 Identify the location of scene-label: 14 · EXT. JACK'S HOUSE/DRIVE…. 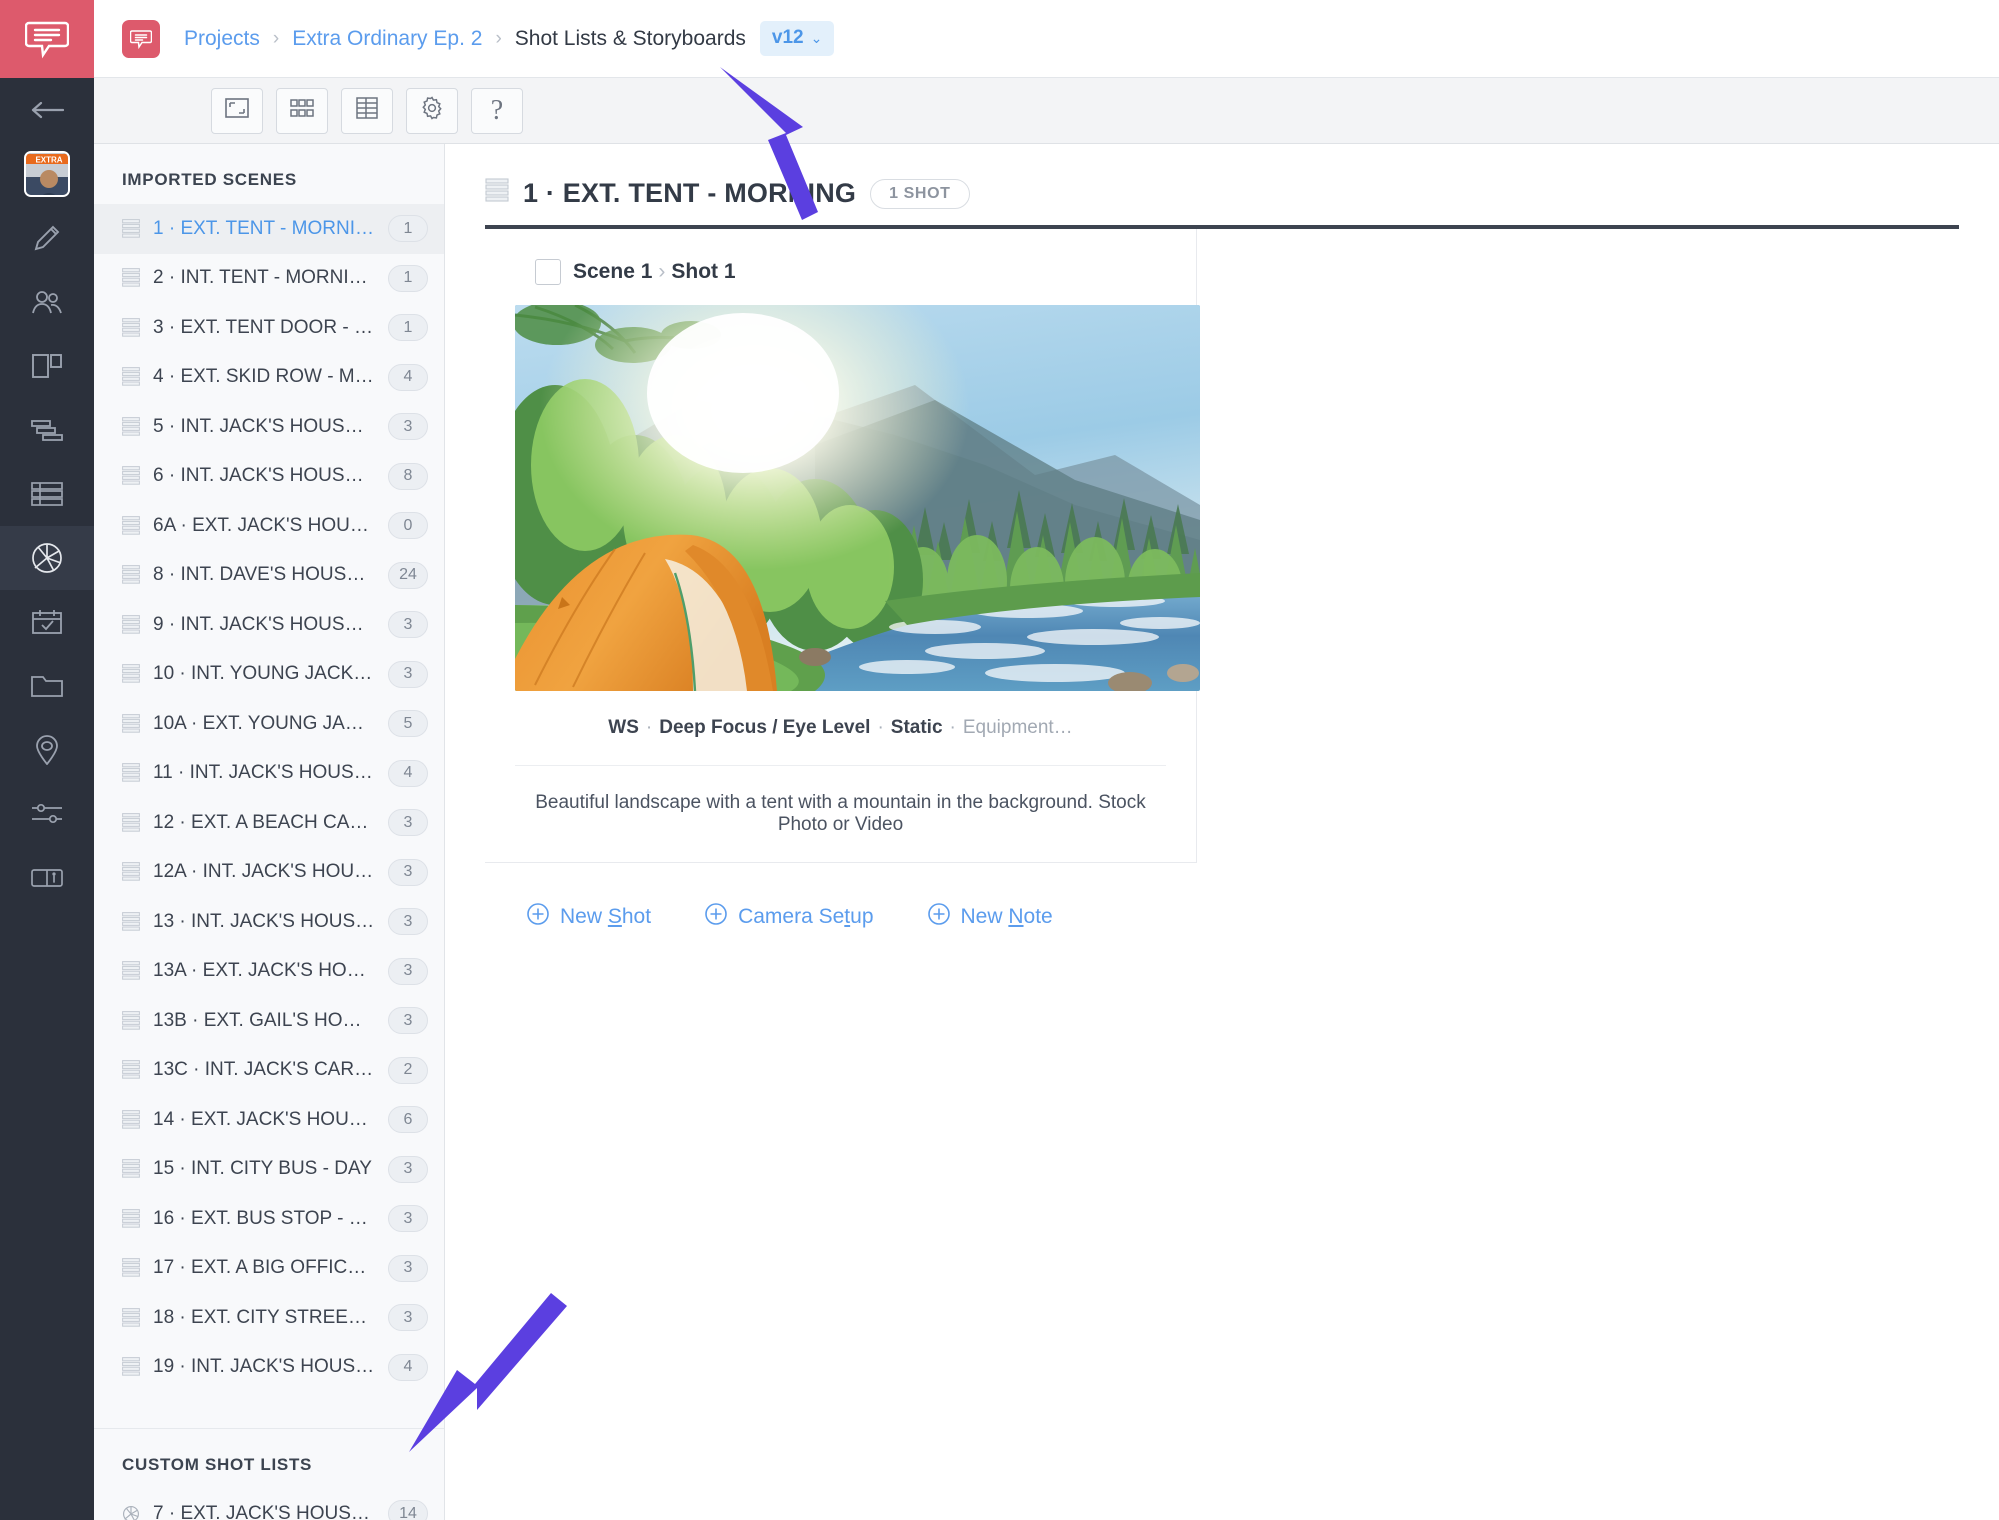
(264, 1119).